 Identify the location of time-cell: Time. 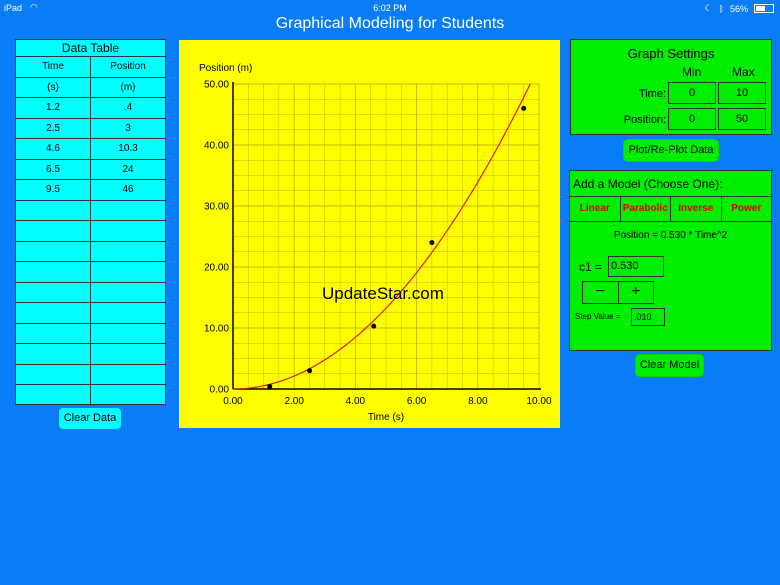
(53, 67).